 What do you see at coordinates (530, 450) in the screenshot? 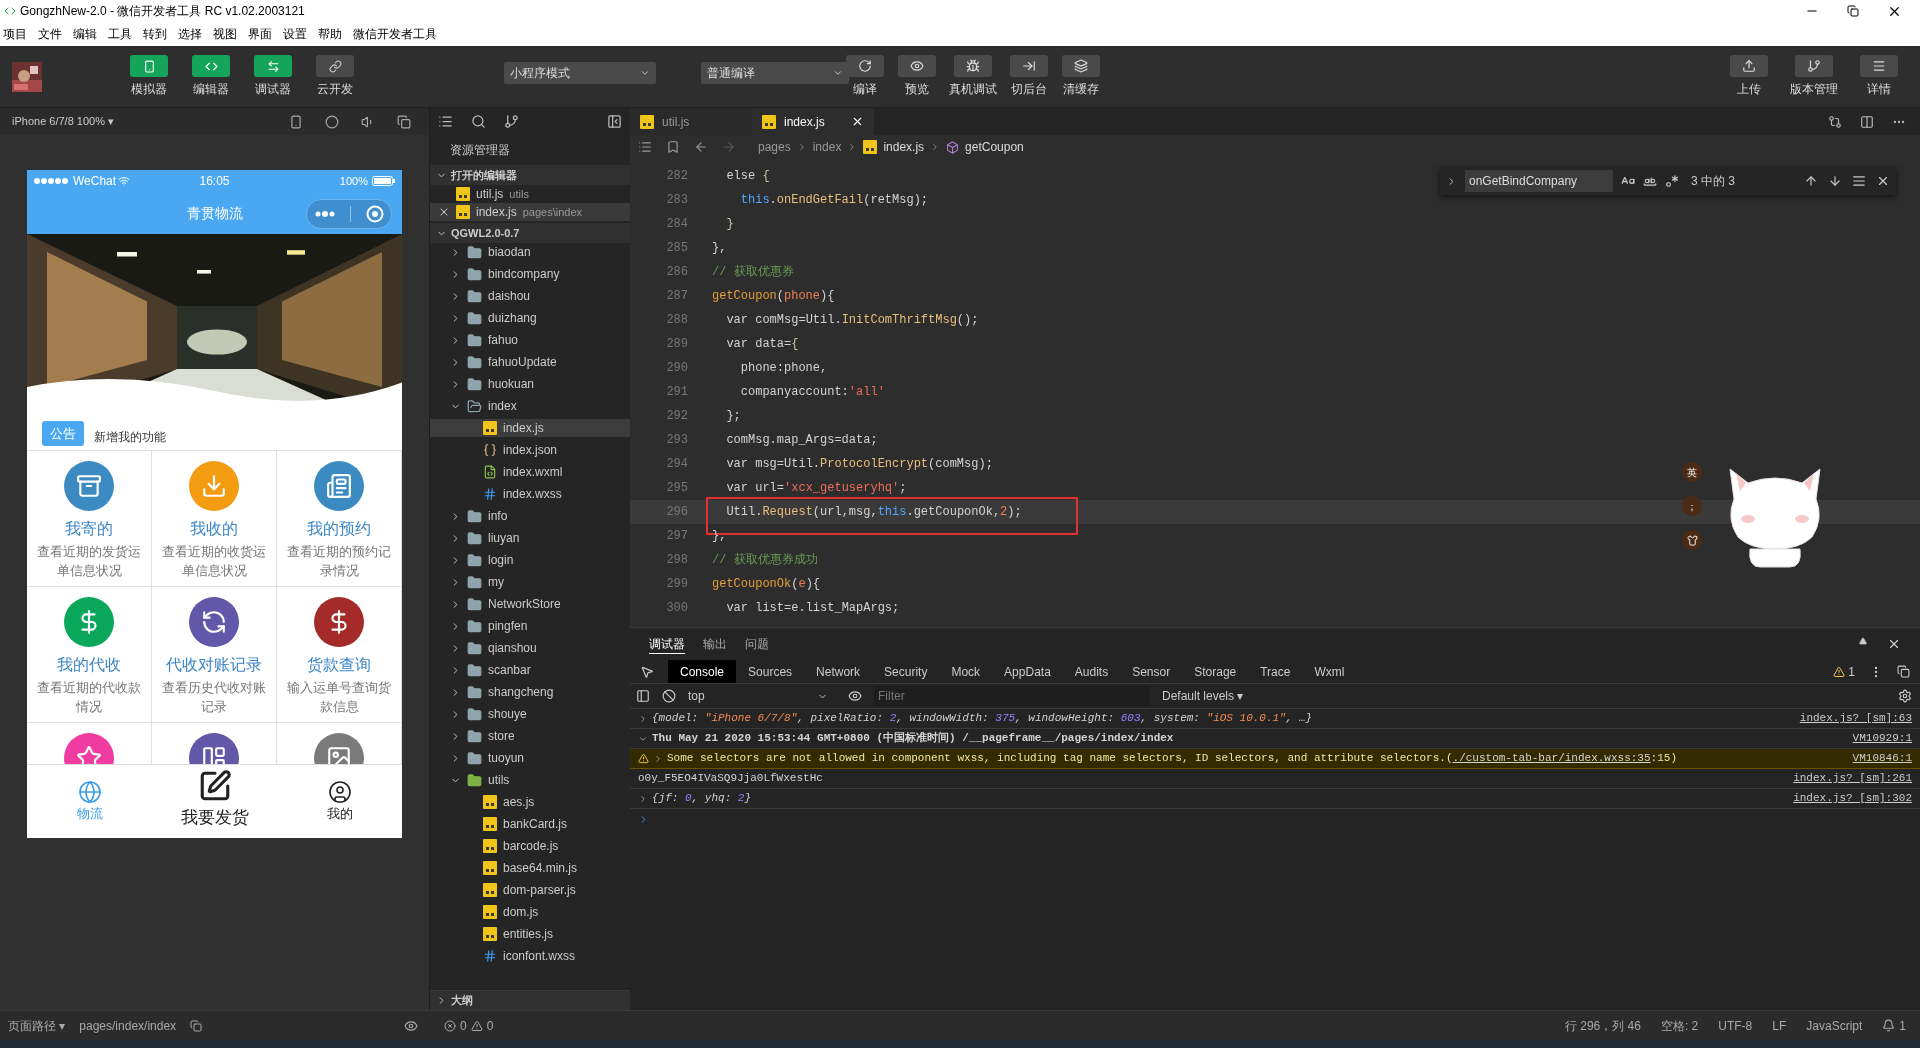
I see `tree-item: index.json` at bounding box center [530, 450].